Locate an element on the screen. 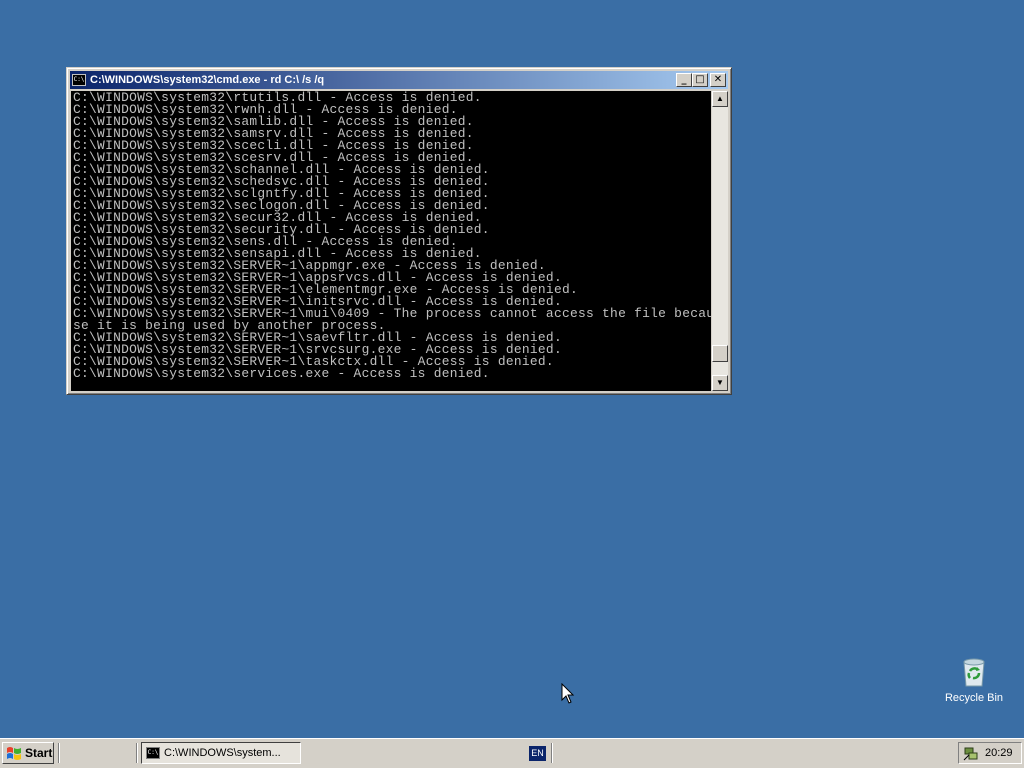 This screenshot has width=1024, height=768. mouse-cursor-icon is located at coordinates (568, 693).